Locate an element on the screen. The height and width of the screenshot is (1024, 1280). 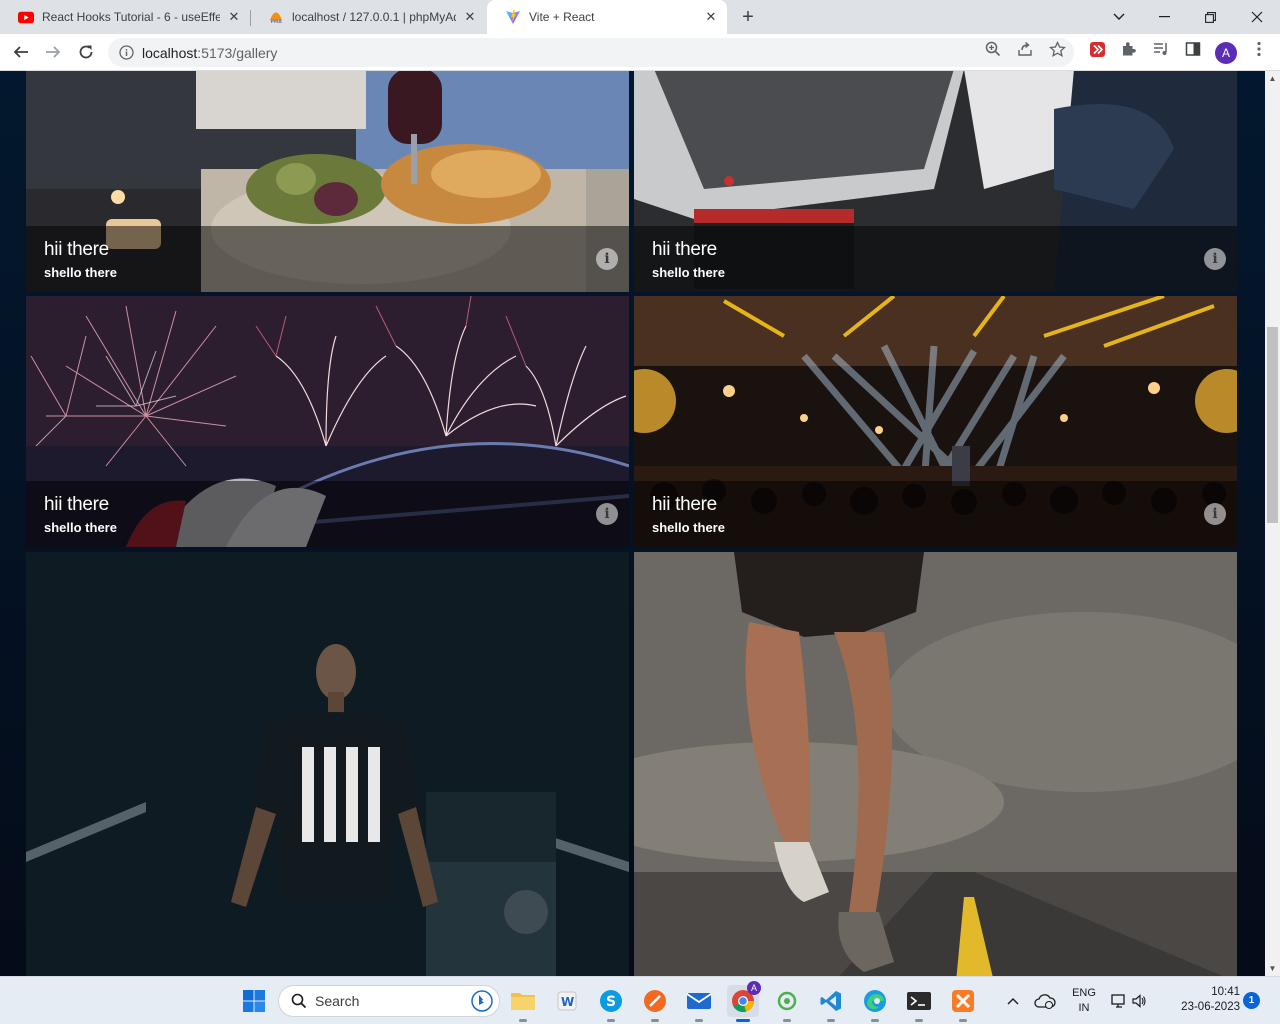
youtube-icon is located at coordinates (26, 17).